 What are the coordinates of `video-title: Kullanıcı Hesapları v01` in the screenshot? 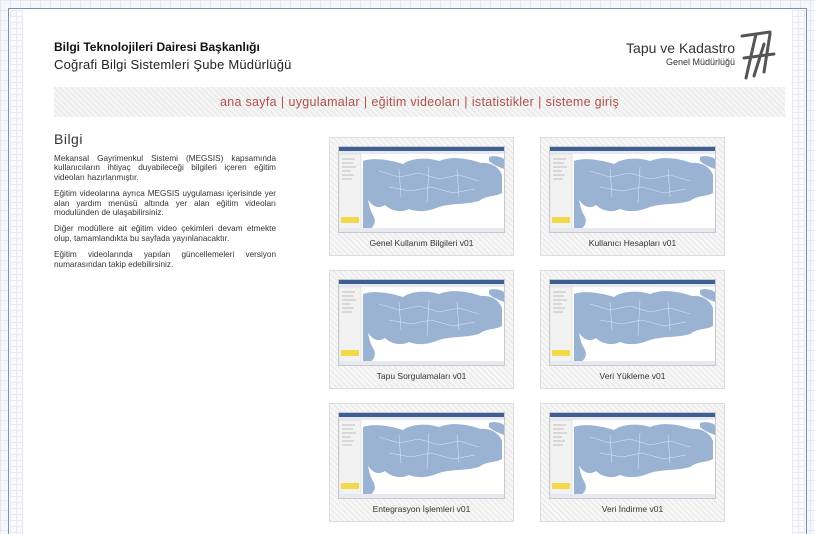 It's located at (632, 243).